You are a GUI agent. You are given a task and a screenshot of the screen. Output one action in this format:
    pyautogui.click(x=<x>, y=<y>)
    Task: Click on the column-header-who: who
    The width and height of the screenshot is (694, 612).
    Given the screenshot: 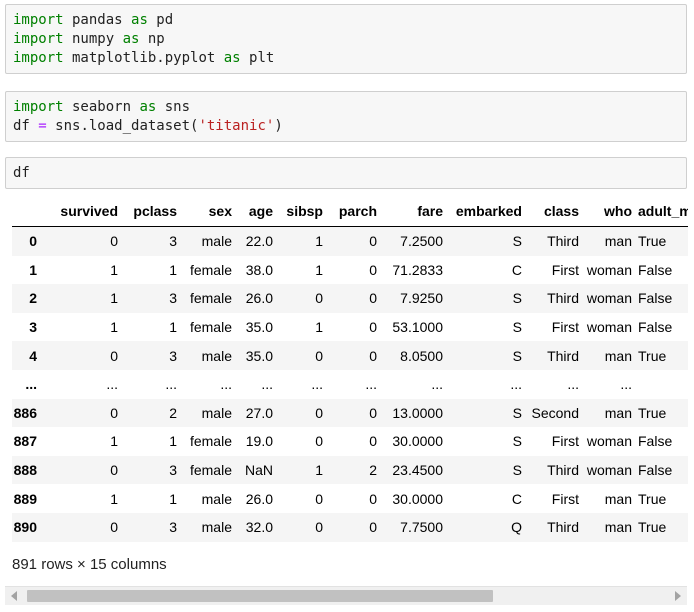 What is the action you would take?
    pyautogui.click(x=611, y=211)
    